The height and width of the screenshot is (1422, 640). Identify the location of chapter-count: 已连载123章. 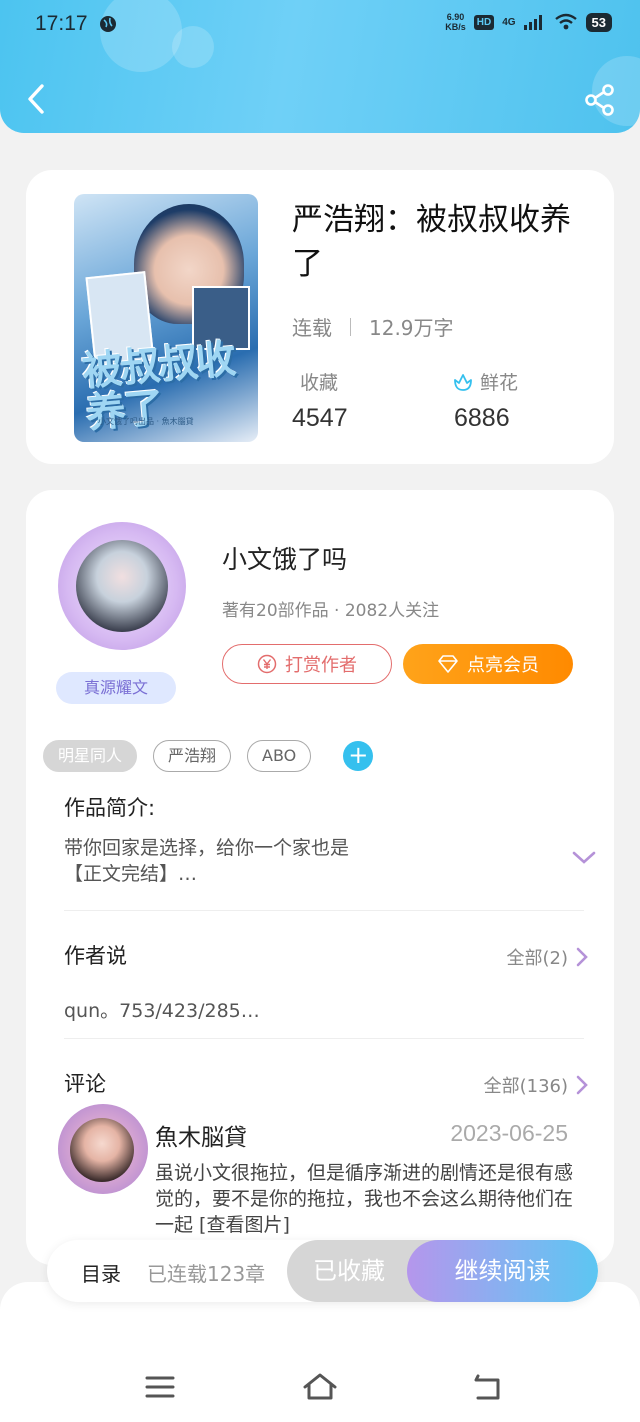
(206, 1274).